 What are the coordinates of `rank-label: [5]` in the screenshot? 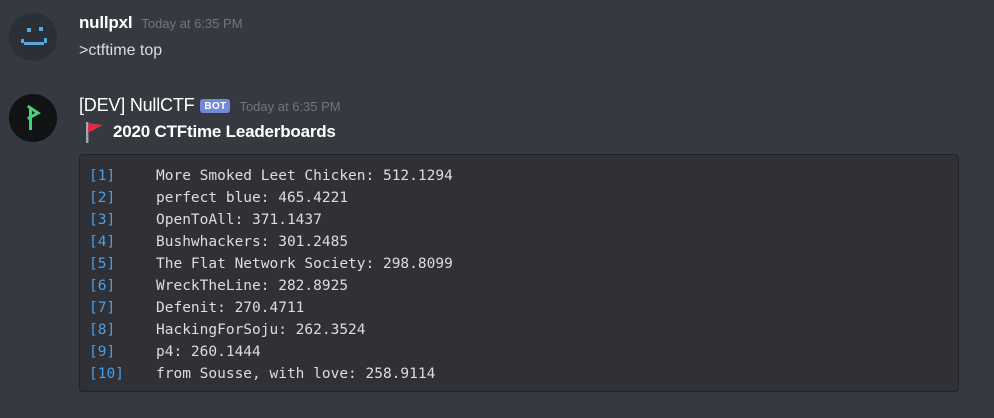 It's located at (102, 264).